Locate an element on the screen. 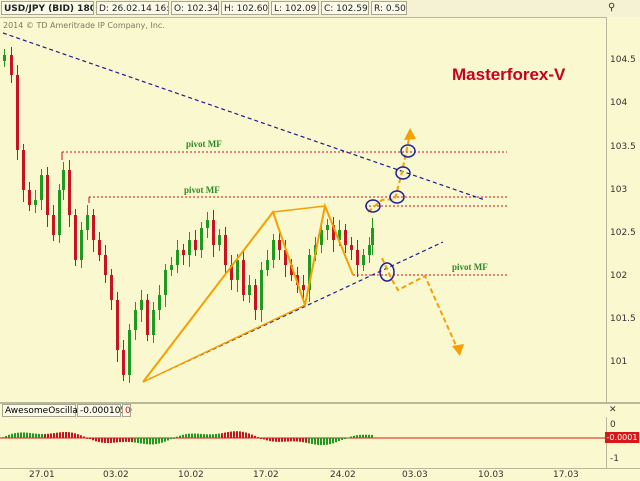 The width and height of the screenshot is (640, 481). close-readout: C: 102.59 is located at coordinates (345, 8).